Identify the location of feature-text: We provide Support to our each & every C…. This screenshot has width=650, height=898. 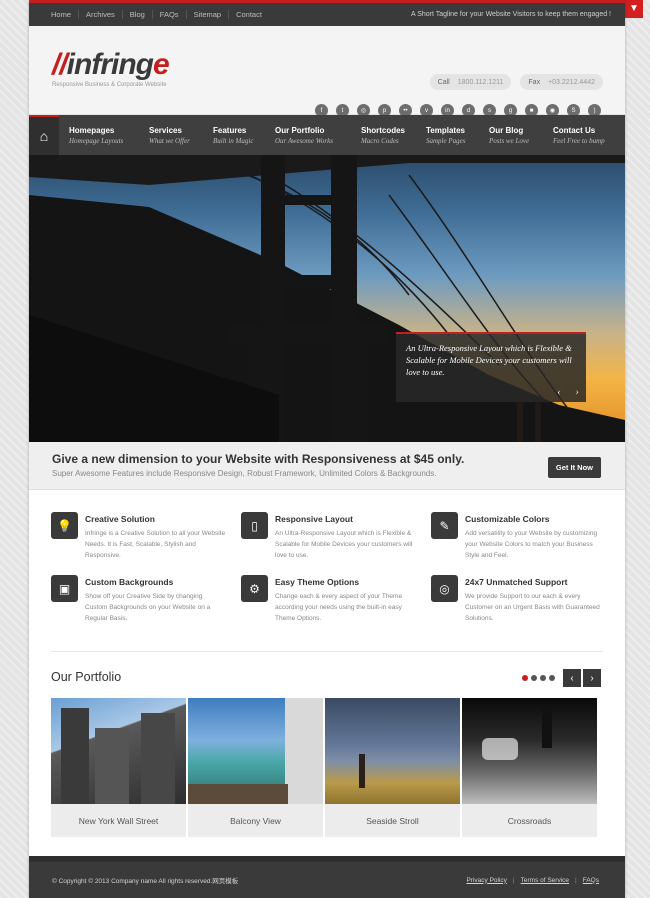
(532, 607).